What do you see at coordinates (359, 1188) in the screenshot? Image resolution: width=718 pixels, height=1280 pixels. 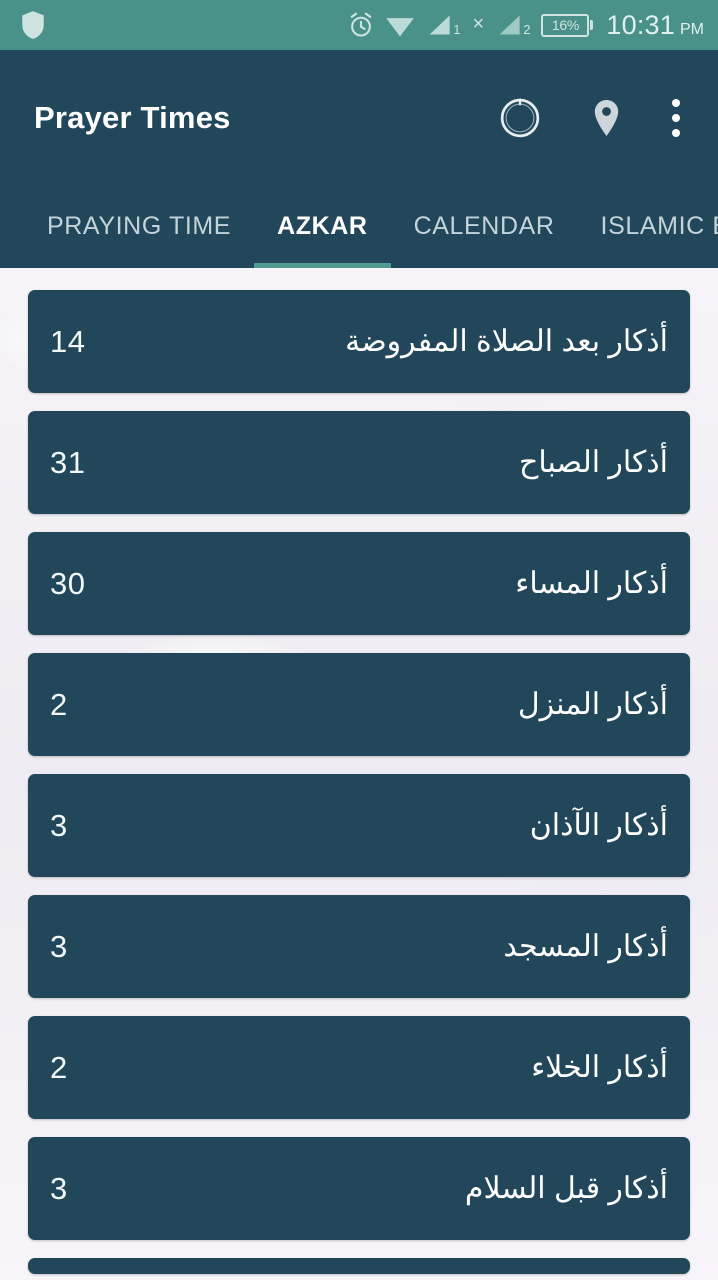 I see `list-item: 3 أذكار قبل السلام` at bounding box center [359, 1188].